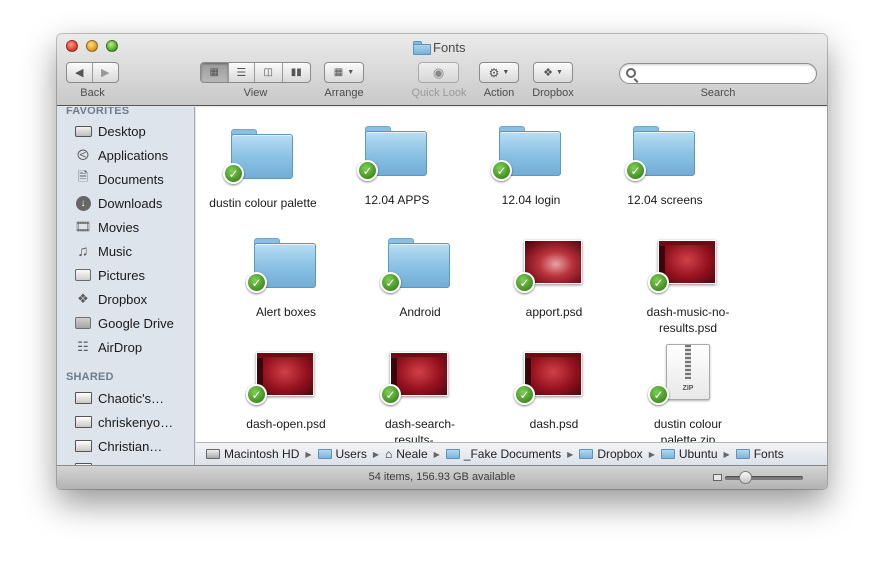 This screenshot has width=884, height=568. Describe the element at coordinates (103, 251) in the screenshot. I see `sidebar-item-music: ♫ Music` at that location.